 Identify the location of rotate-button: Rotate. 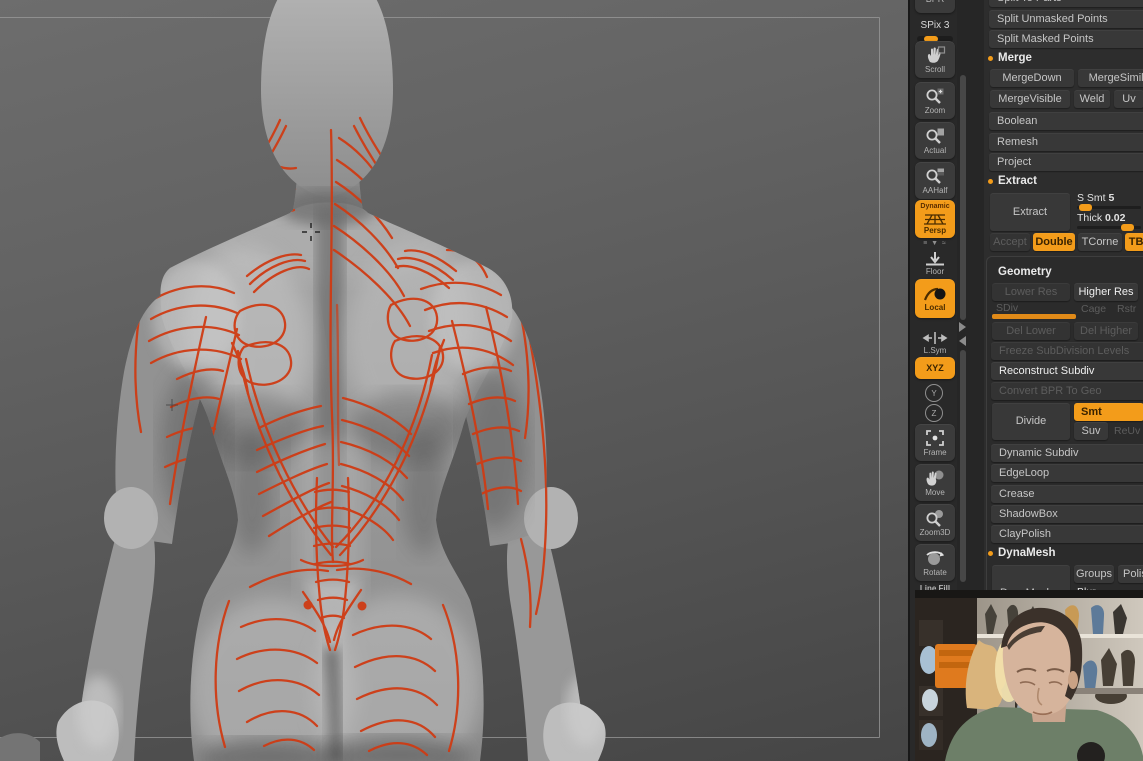
(935, 562).